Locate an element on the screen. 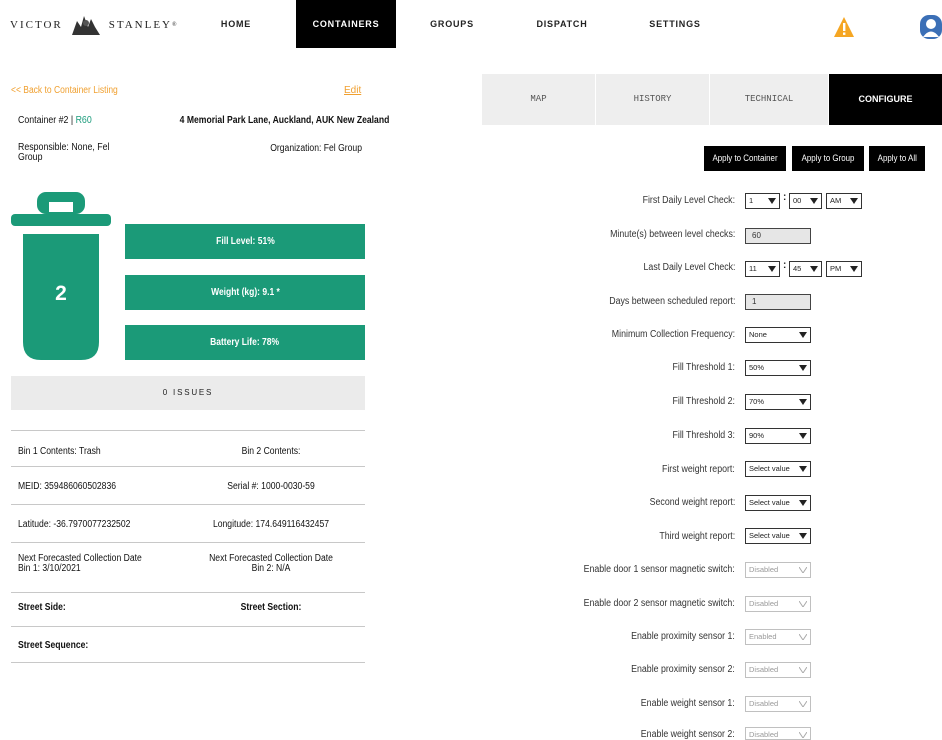  door1-switch-label: Enable door 1 sensor magnetic switch: is located at coordinates (659, 569).